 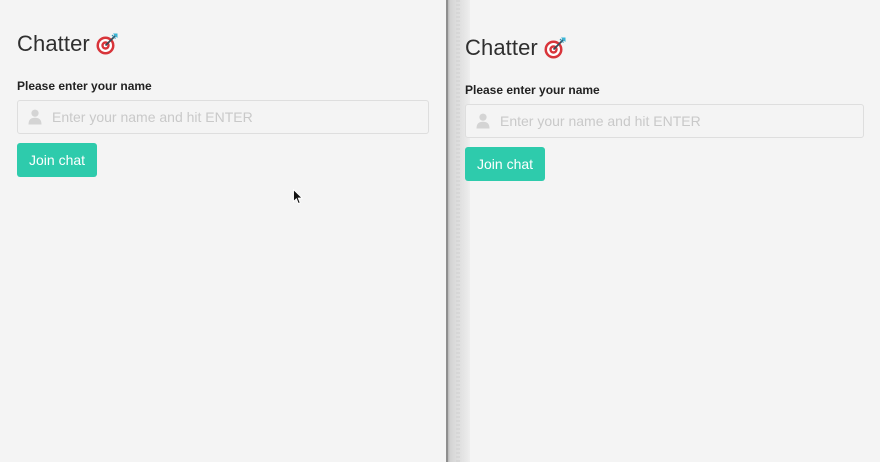 I want to click on window-divider, so click(x=458, y=231).